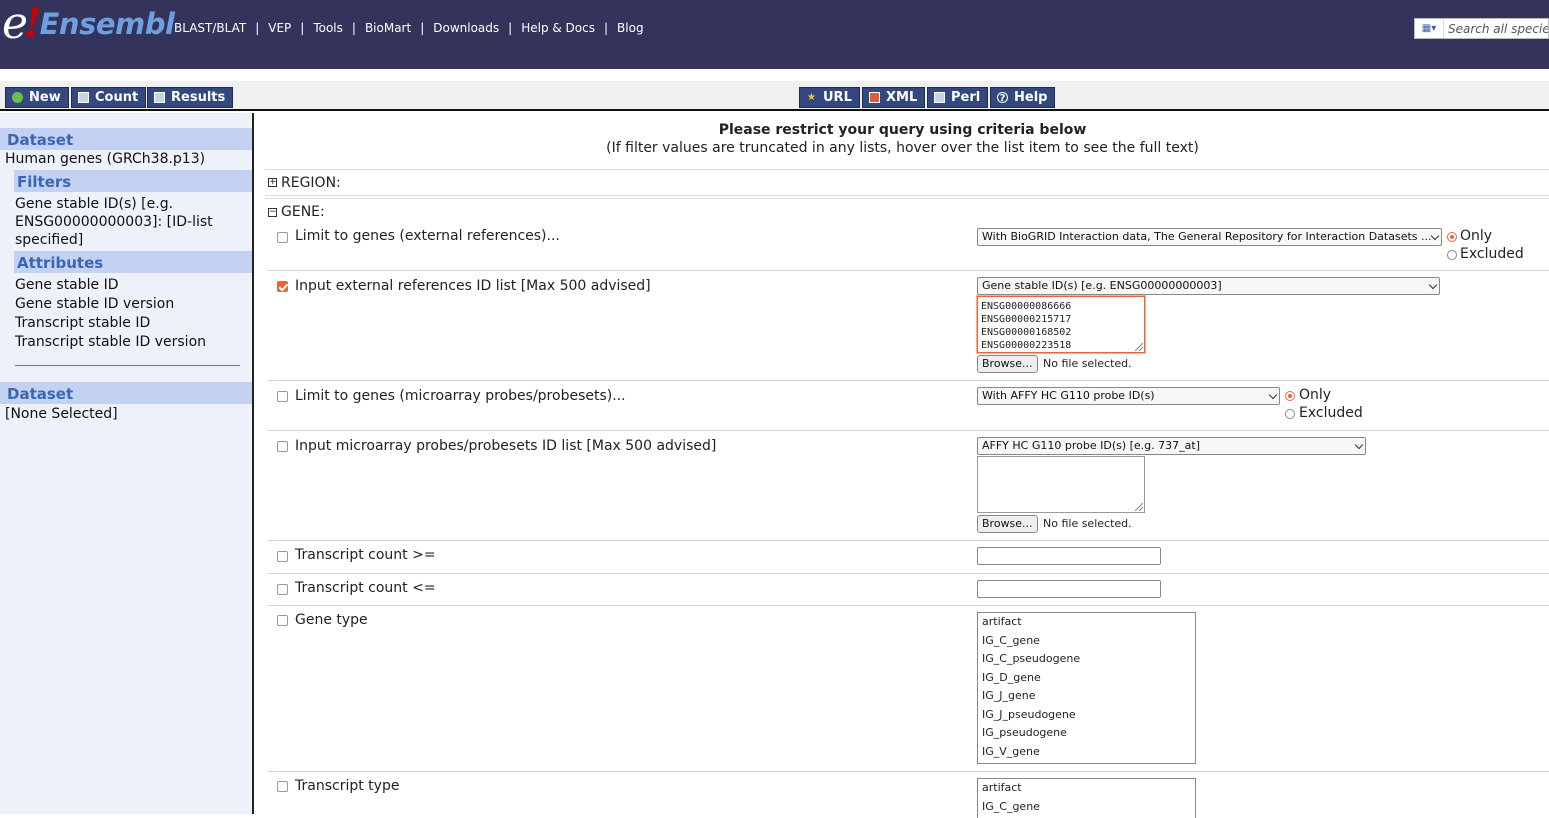 This screenshot has height=818, width=1549. I want to click on list-item: IG_V_gene, so click(1086, 752).